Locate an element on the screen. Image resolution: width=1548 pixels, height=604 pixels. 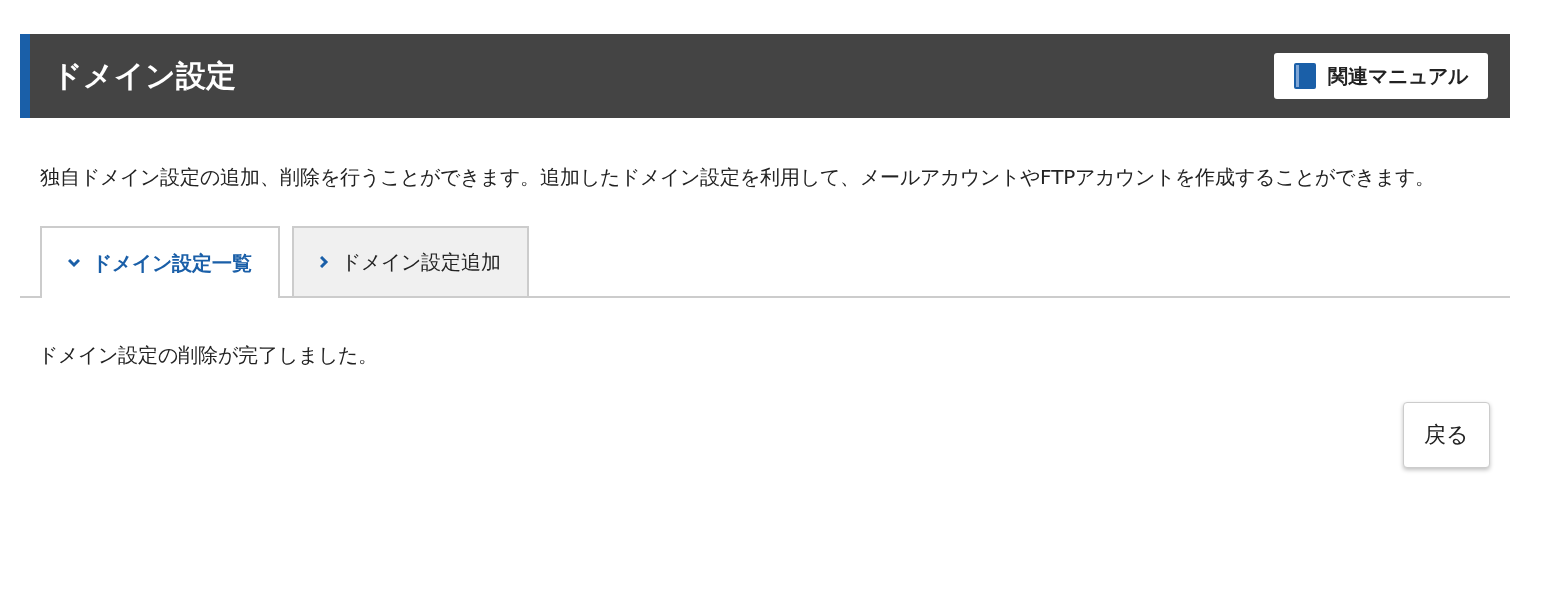
back-button: 戻る is located at coordinates (1446, 435).